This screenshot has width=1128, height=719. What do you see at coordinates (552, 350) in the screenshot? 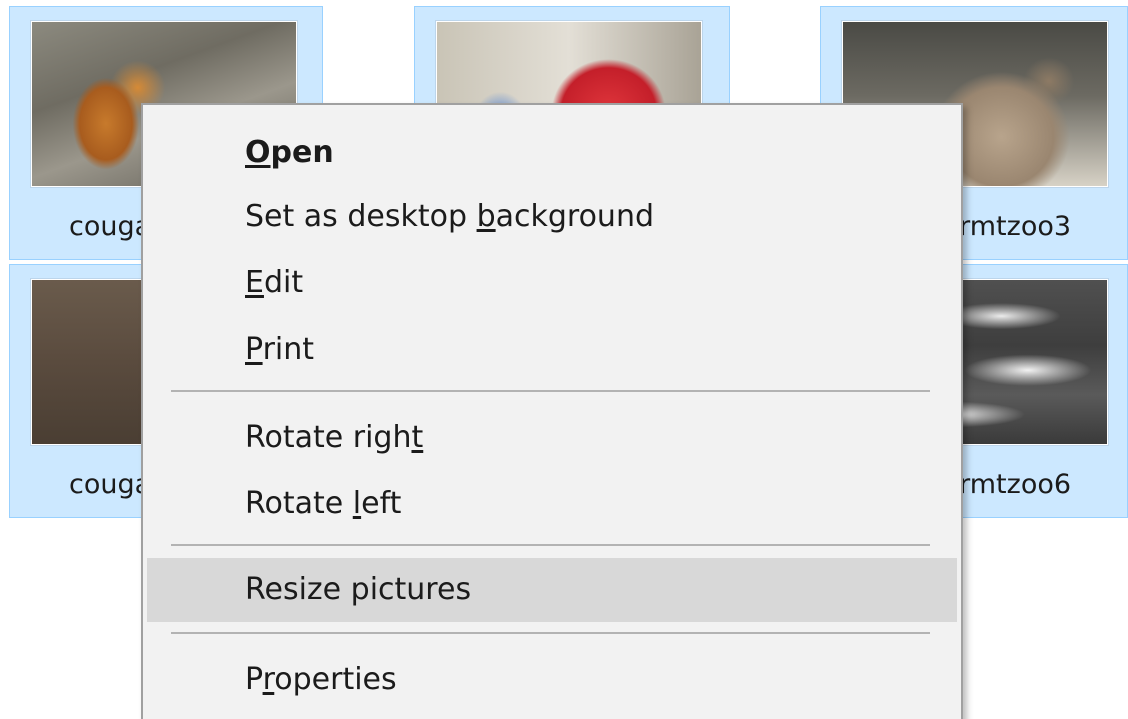
I see `menu-item-print: Print` at bounding box center [552, 350].